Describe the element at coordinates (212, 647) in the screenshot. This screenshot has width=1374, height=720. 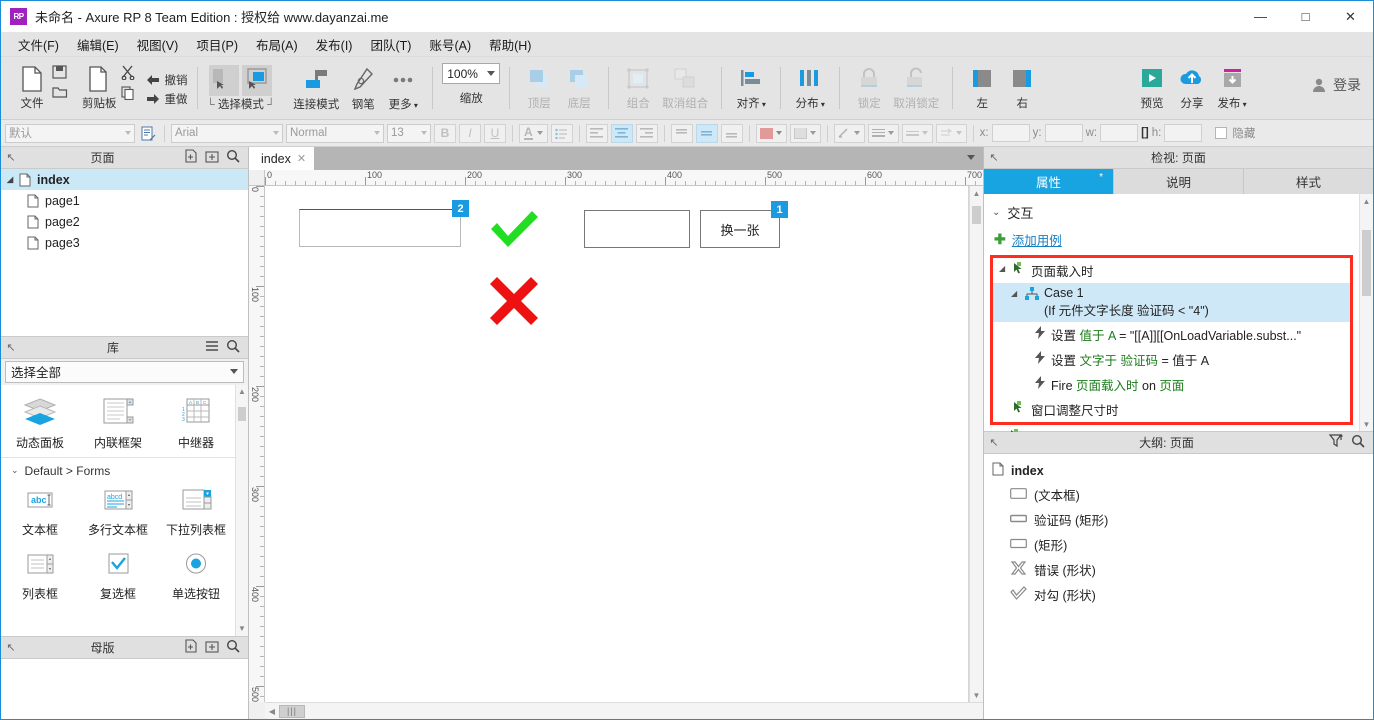
I see `add-master-folder-icon` at that location.